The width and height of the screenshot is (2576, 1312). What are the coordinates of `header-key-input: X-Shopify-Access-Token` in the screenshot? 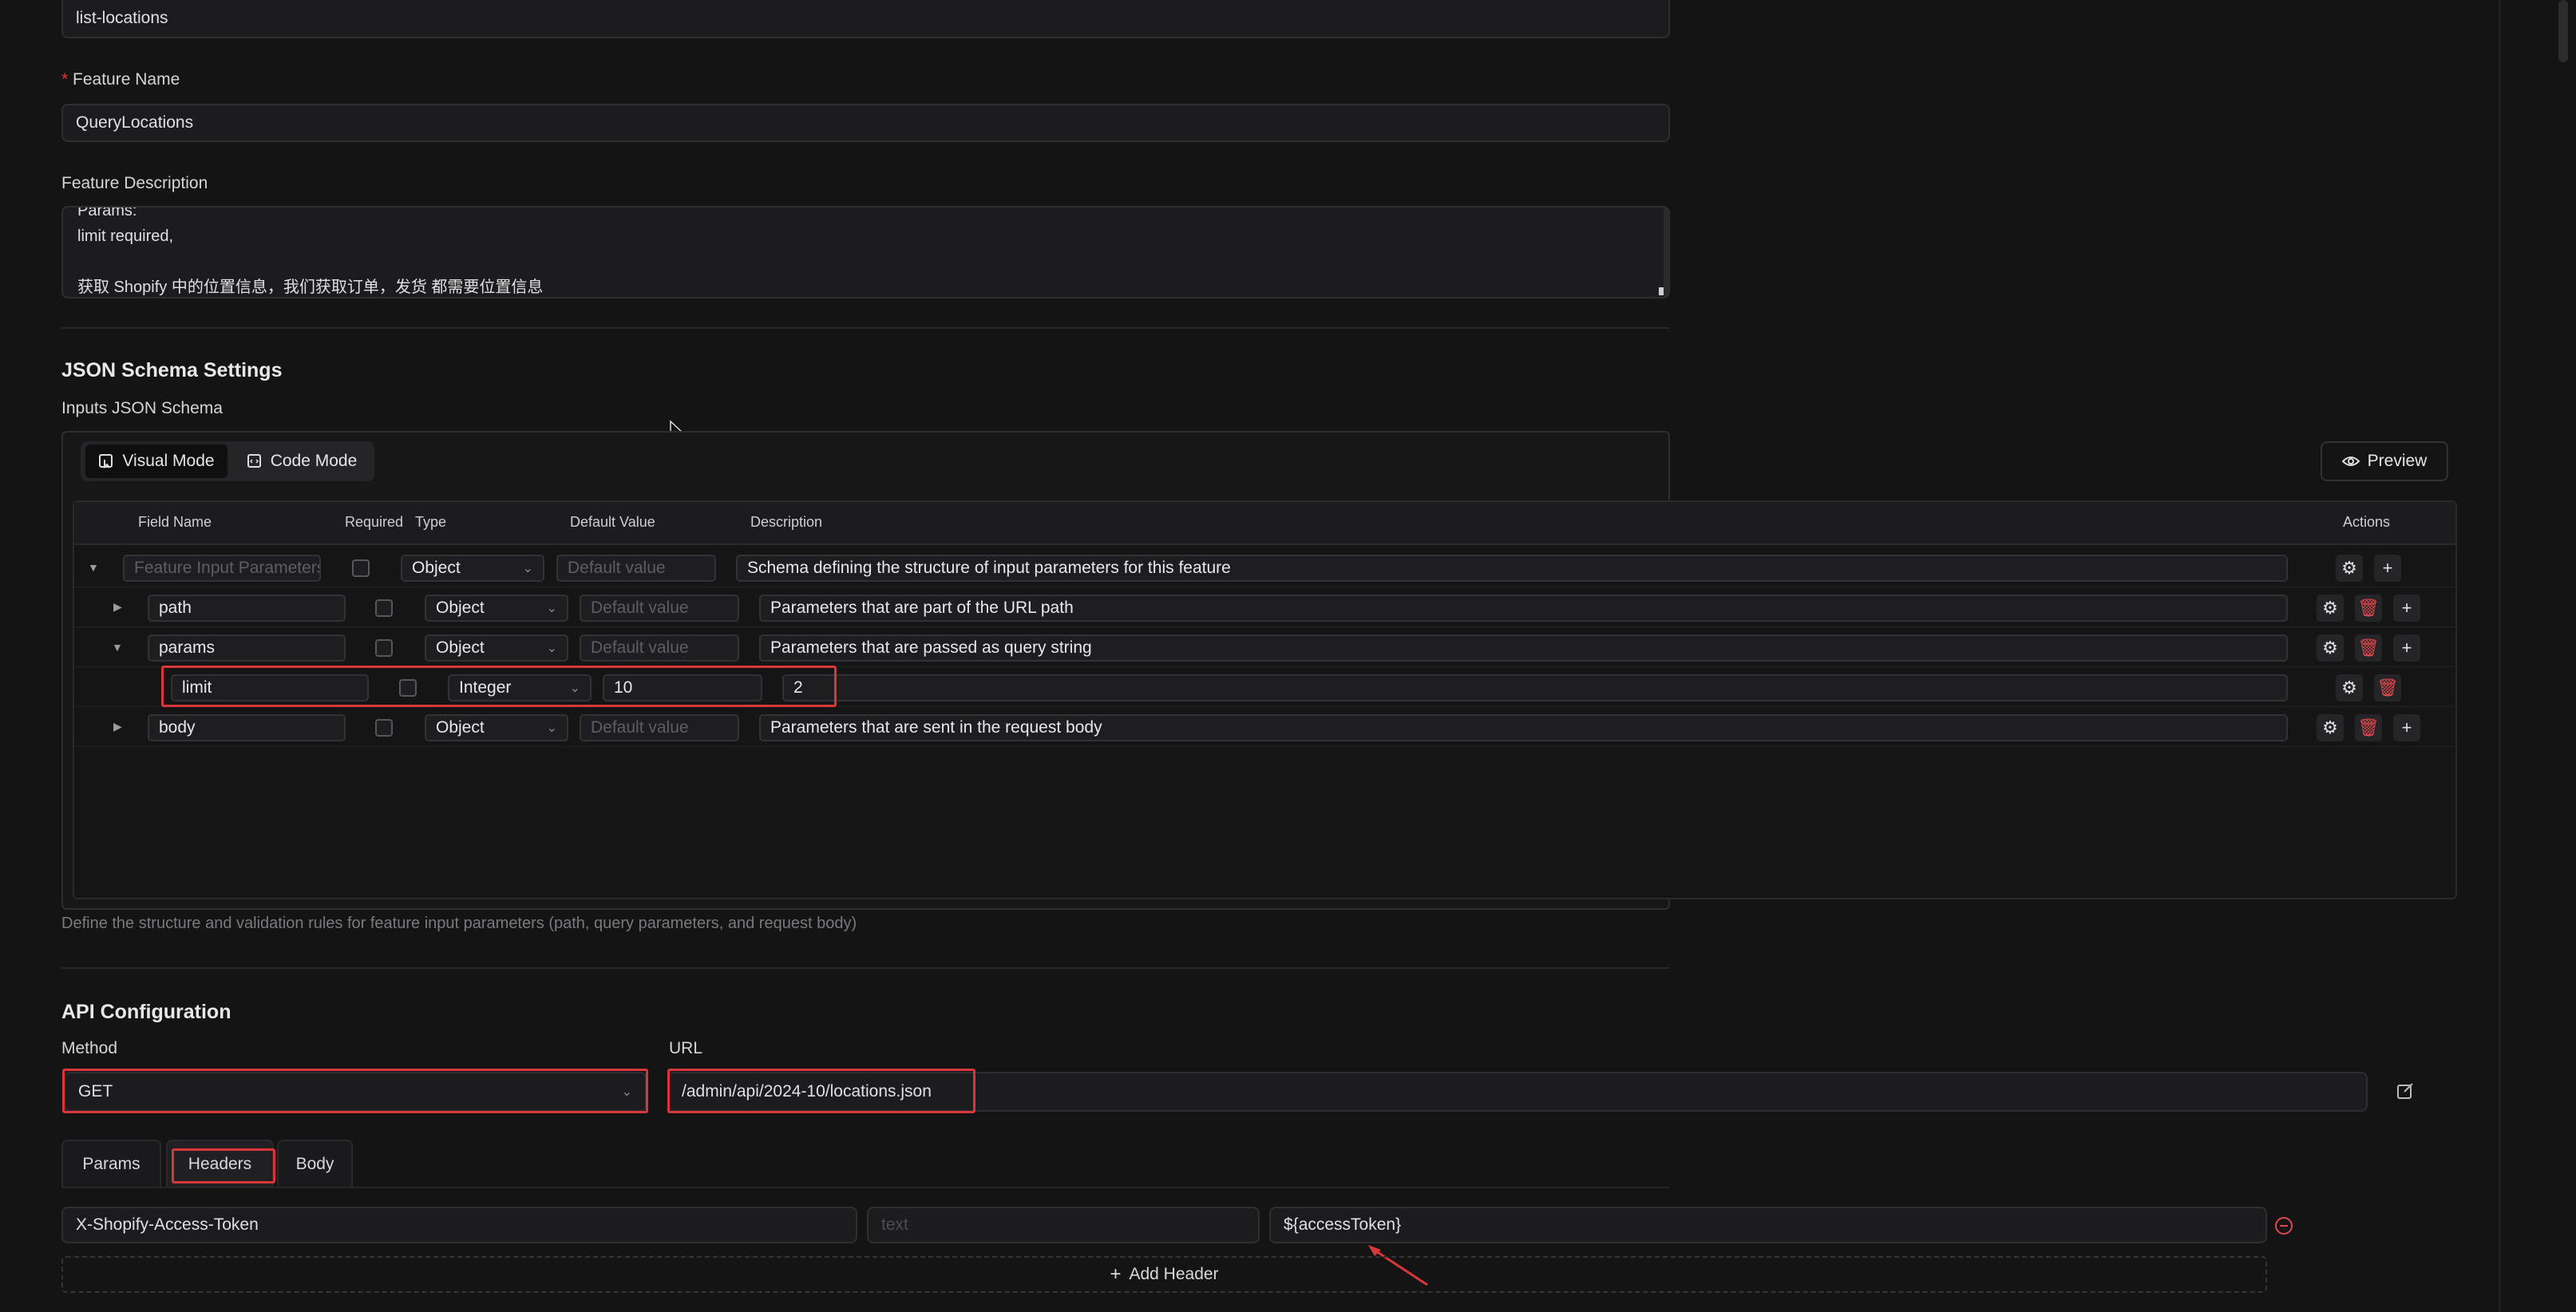 It's located at (459, 1225).